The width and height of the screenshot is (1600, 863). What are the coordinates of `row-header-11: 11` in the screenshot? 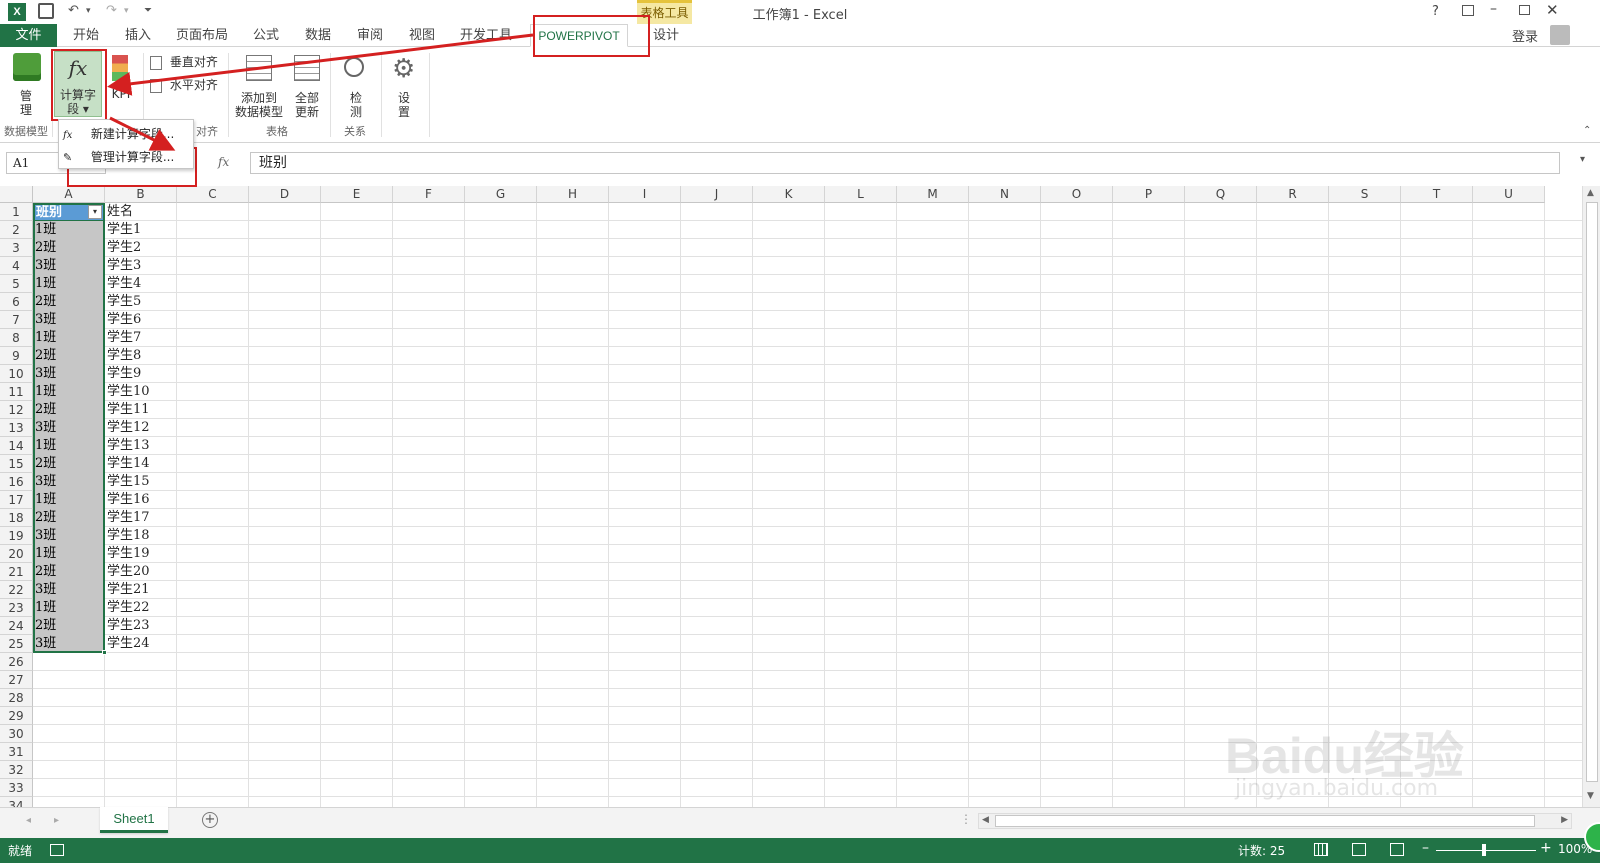 It's located at (16, 392).